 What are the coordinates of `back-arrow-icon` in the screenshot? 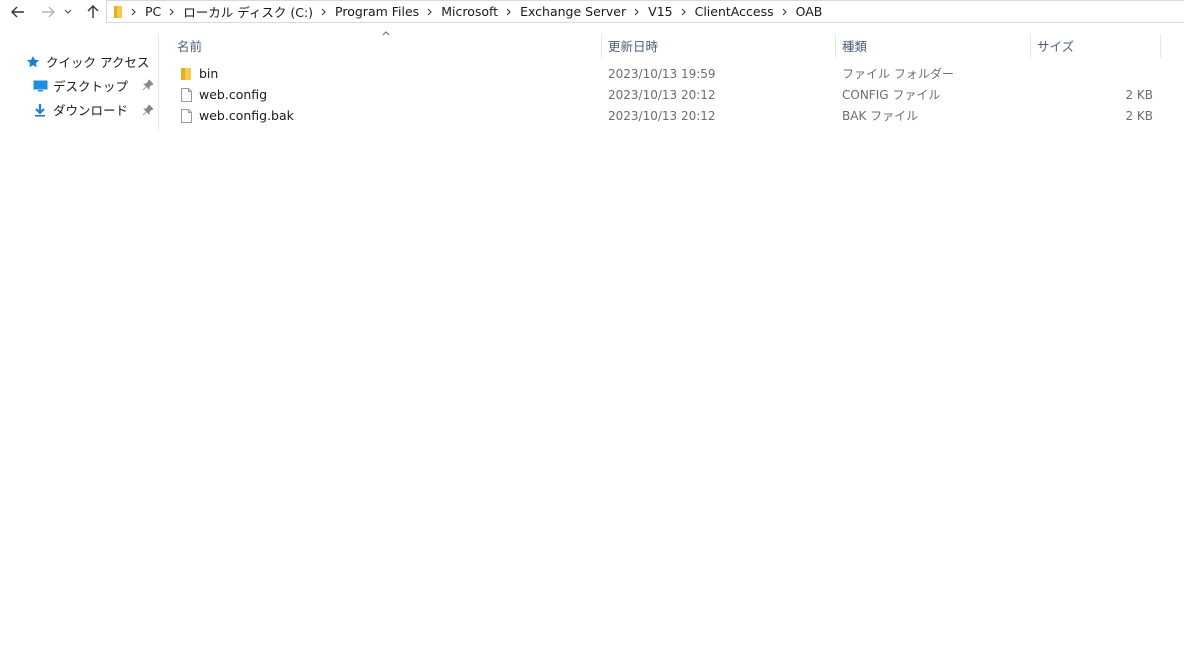 It's located at (17, 12).